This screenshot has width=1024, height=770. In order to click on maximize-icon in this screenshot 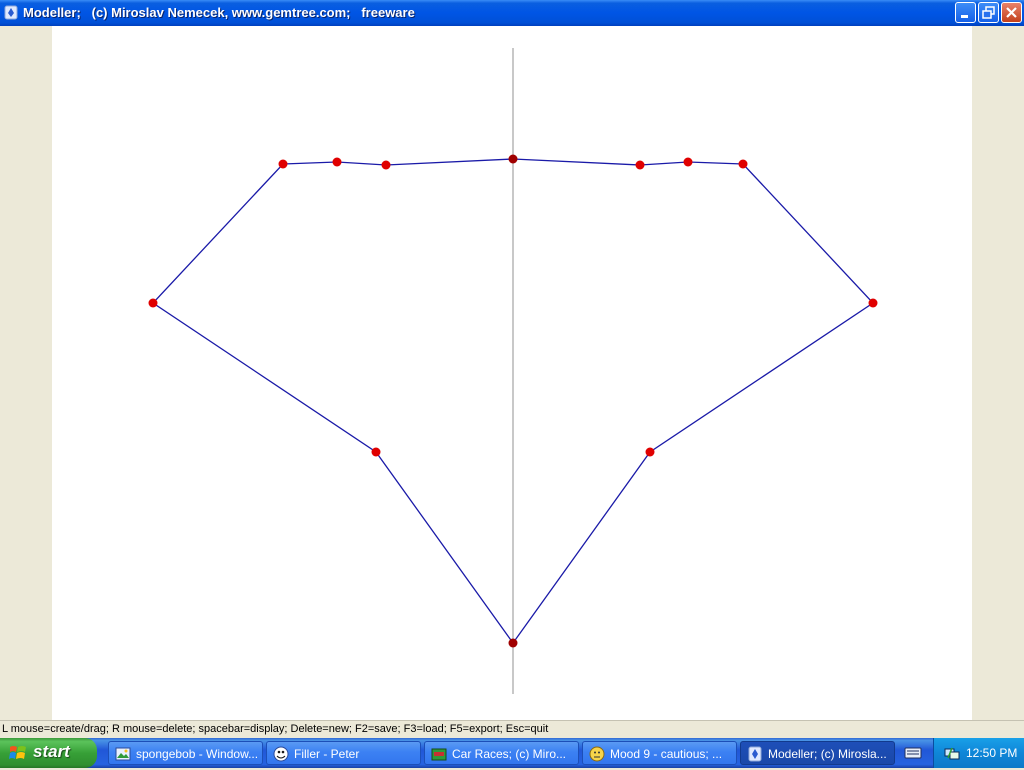, I will do `click(988, 12)`.